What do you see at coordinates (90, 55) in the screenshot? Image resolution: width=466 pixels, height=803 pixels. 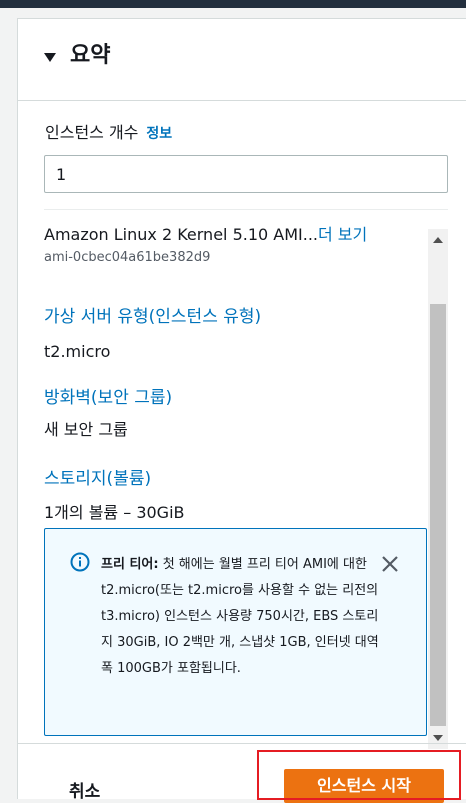 I see `summary-title: 요약` at bounding box center [90, 55].